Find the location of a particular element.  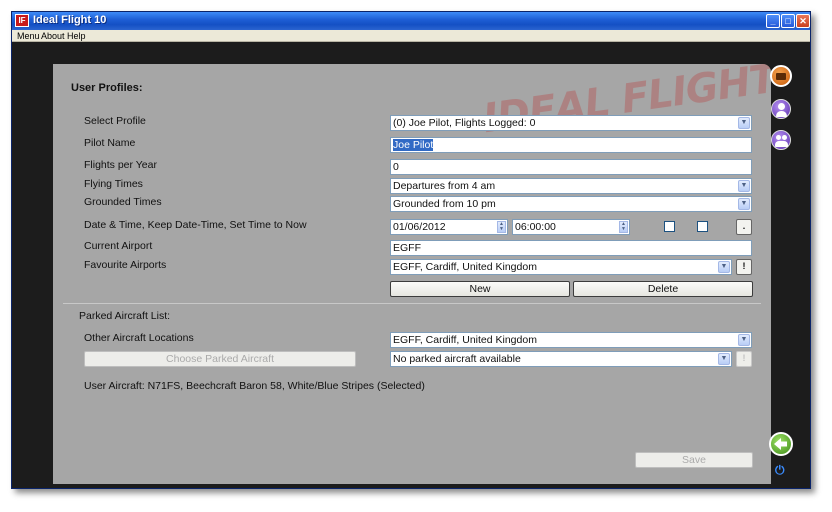

grounded-times-dropdown: Grounded from 10 pm ▼ is located at coordinates (571, 204).